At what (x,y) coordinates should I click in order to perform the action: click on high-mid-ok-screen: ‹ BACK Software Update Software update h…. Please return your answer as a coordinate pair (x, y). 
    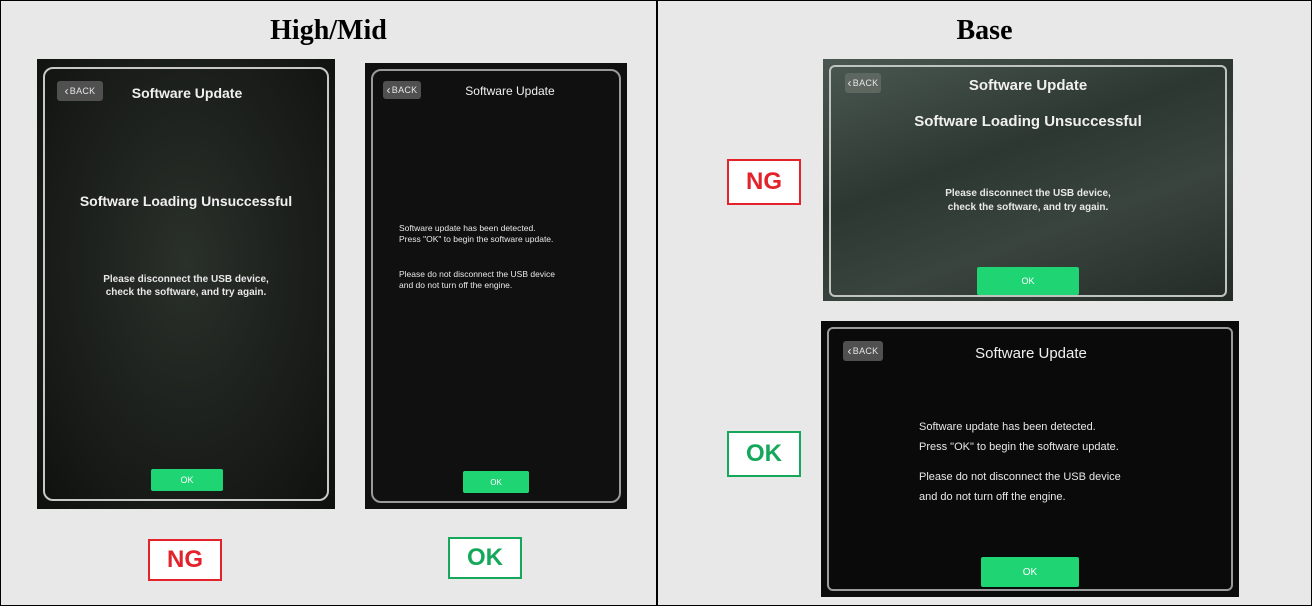
    Looking at the image, I should click on (496, 286).